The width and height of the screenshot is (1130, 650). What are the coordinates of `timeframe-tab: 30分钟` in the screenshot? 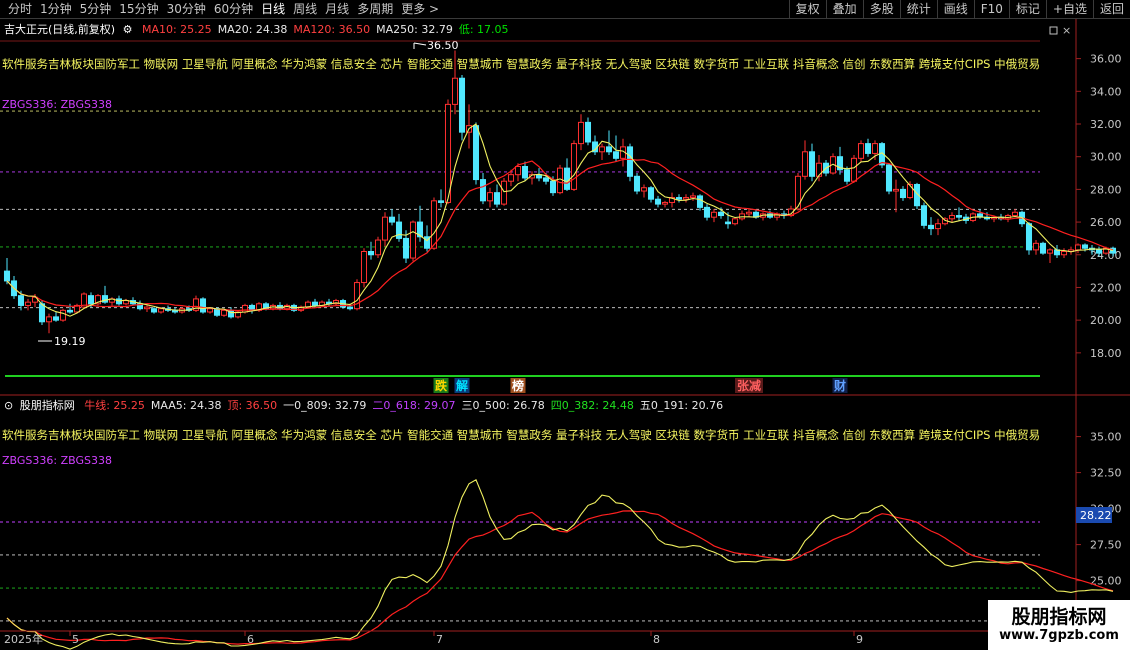 It's located at (186, 9).